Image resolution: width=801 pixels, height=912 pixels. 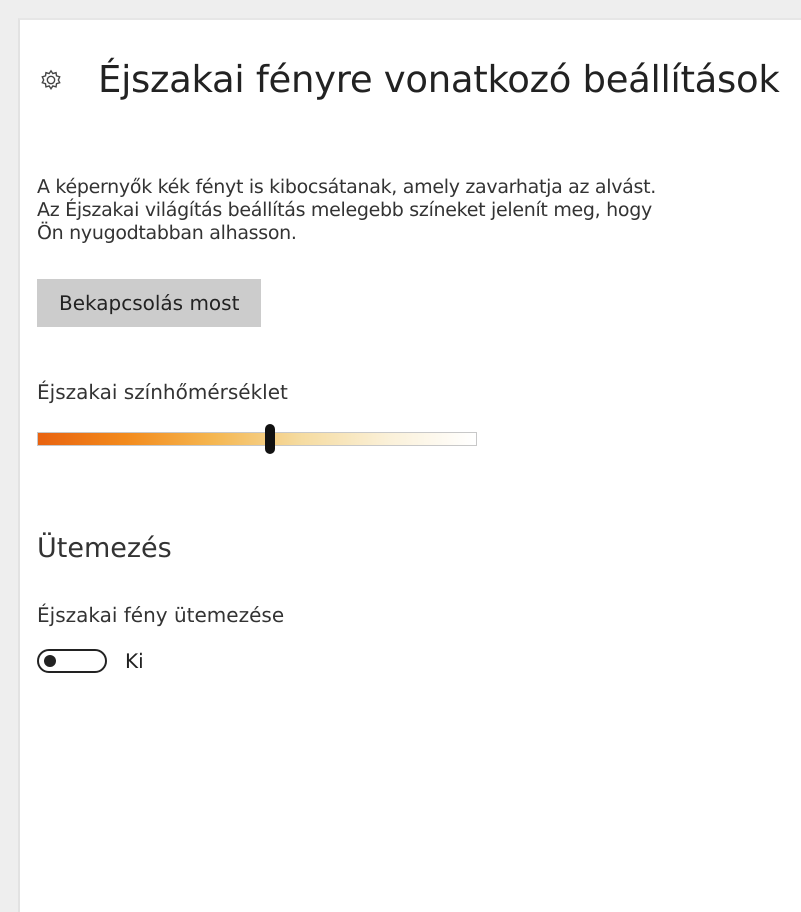 What do you see at coordinates (162, 392) in the screenshot?
I see `slider-label: Éjszakai színhőmérséklet` at bounding box center [162, 392].